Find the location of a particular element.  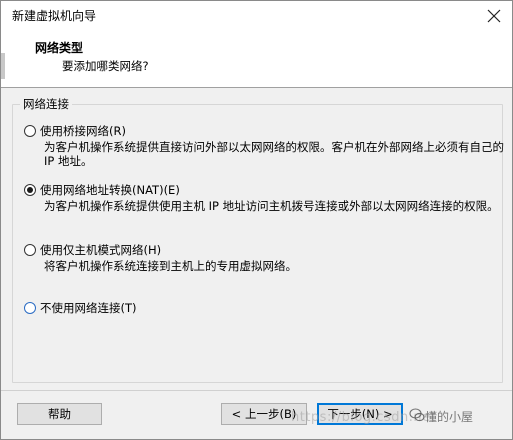

close-icon is located at coordinates (494, 16).